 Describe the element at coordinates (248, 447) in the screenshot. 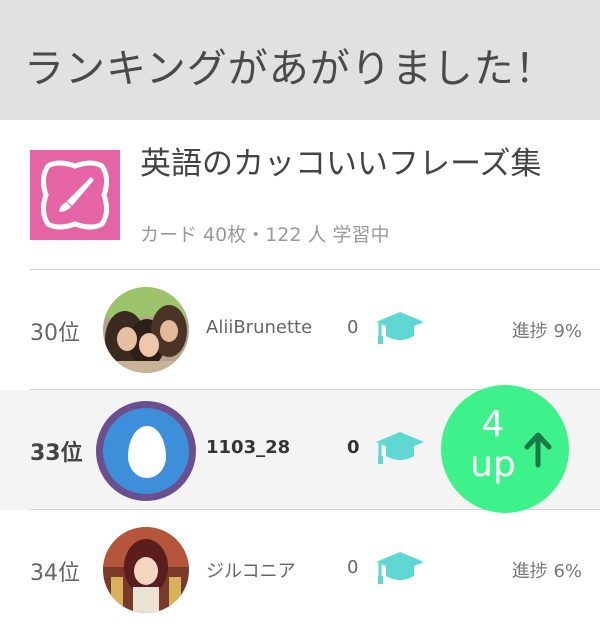

I see `username: 1103_28` at that location.